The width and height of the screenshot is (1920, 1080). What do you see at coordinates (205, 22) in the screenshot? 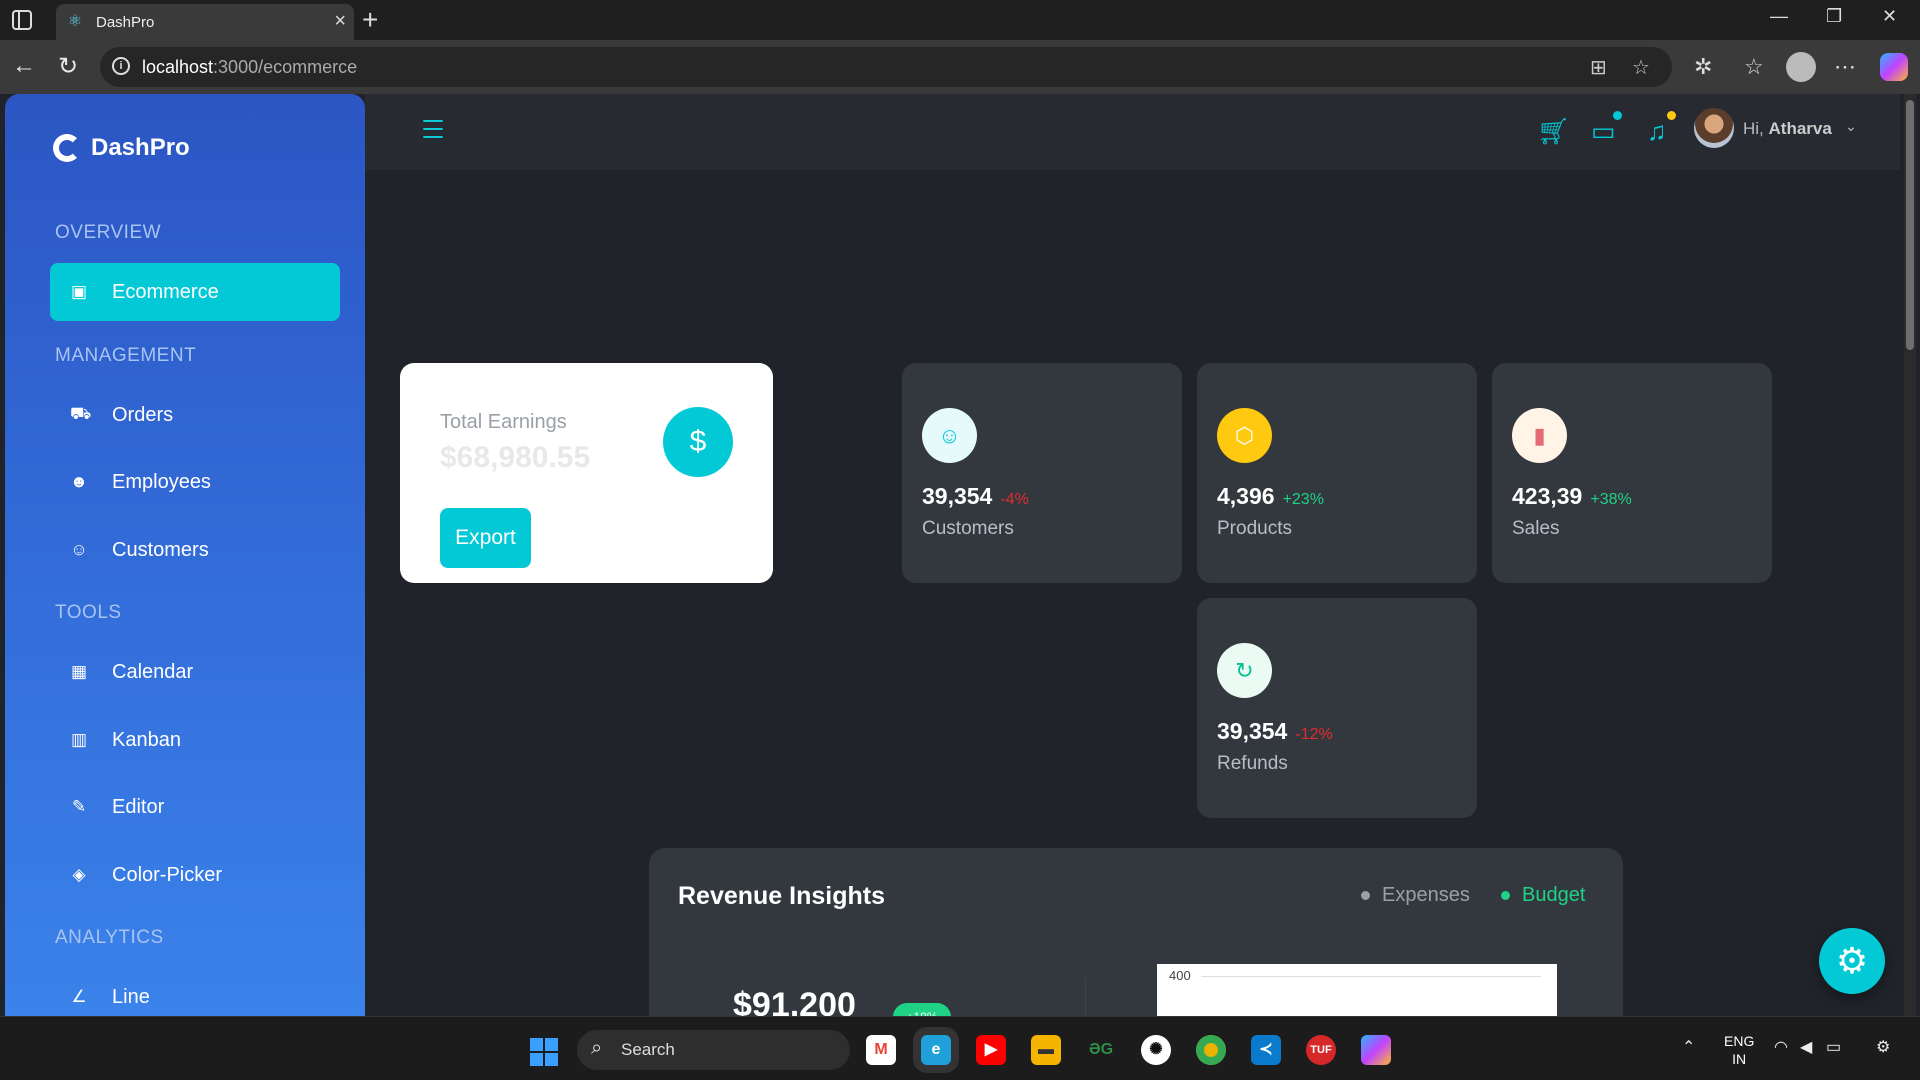
I see `browser-tab: ⚛ DashPro ×` at bounding box center [205, 22].